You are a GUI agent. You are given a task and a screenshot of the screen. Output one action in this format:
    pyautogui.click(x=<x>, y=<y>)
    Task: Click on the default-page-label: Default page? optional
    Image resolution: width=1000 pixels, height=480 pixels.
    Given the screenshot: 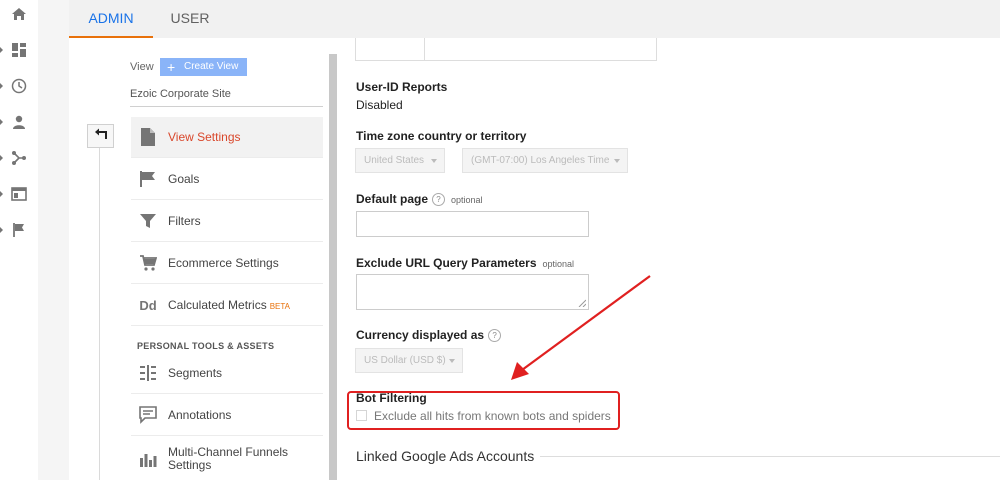 What is the action you would take?
    pyautogui.click(x=419, y=199)
    